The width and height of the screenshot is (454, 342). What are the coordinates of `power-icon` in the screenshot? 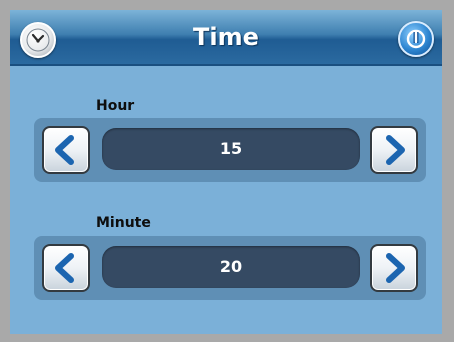 It's located at (416, 39).